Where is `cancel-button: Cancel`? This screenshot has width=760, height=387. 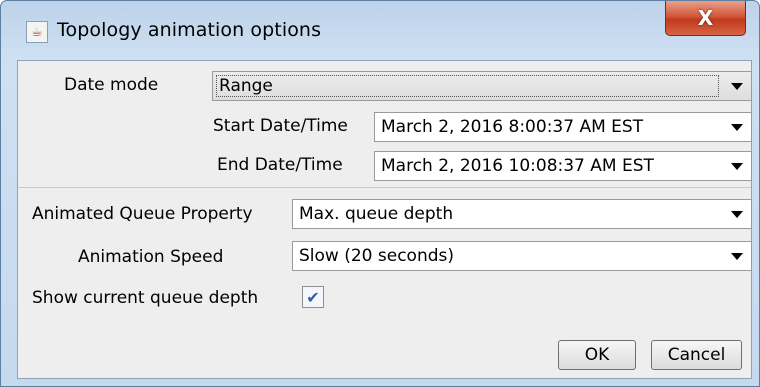
cancel-button: Cancel is located at coordinates (696, 355).